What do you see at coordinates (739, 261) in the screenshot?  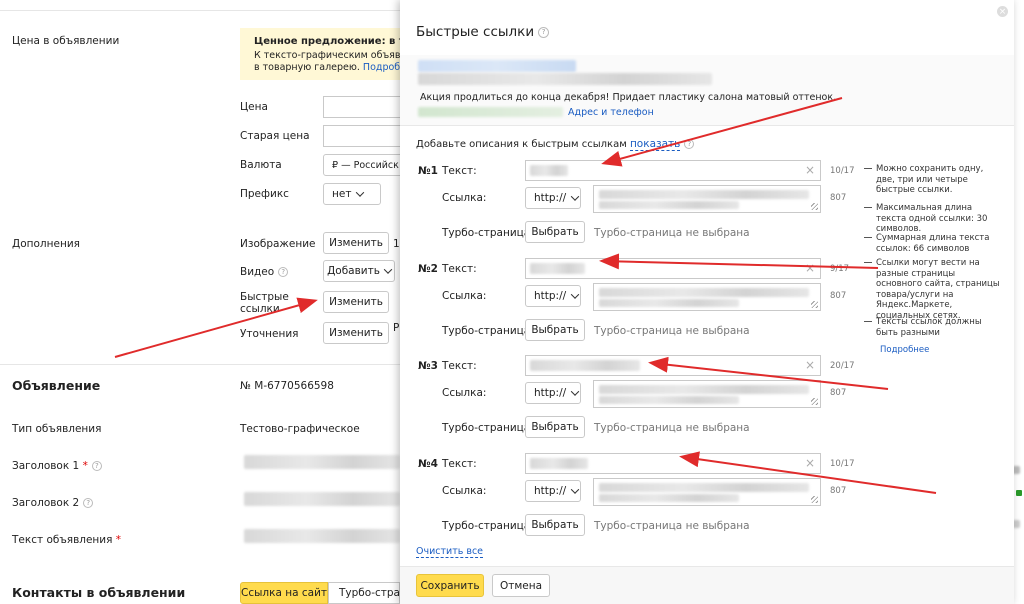 I see `arrow-to-link2` at bounding box center [739, 261].